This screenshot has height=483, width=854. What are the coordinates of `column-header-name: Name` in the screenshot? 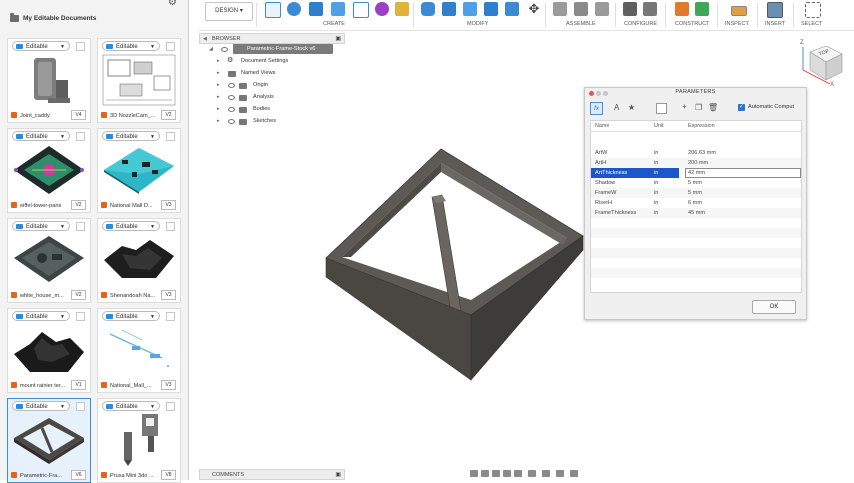 It's located at (602, 126).